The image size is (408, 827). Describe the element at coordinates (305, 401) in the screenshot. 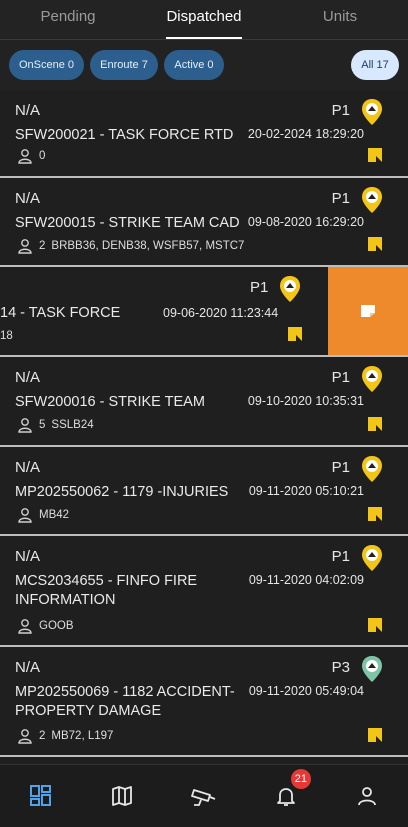

I see `incident-datetime: 09-10-2020 10:35:31` at that location.